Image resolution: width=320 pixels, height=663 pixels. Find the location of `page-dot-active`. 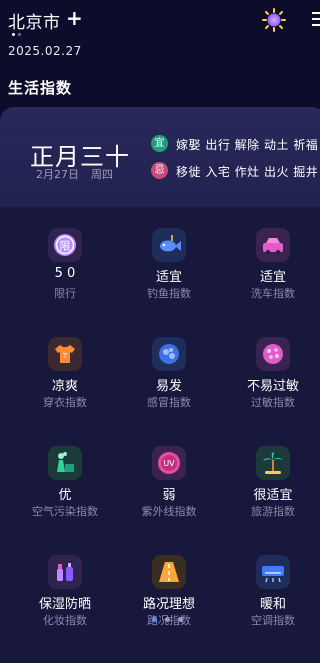

page-dot-active is located at coordinates (154, 619).